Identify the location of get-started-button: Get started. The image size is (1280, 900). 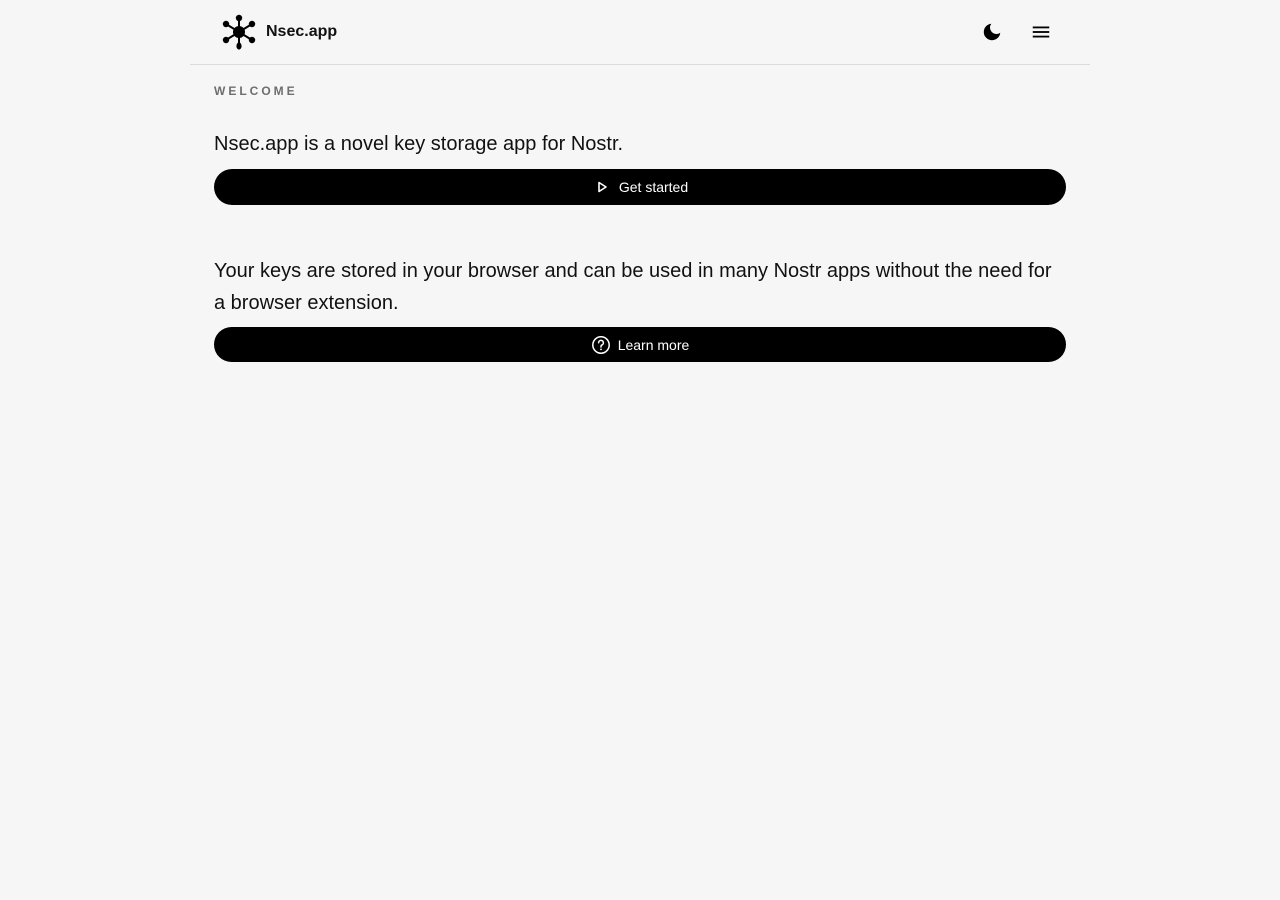
(640, 187).